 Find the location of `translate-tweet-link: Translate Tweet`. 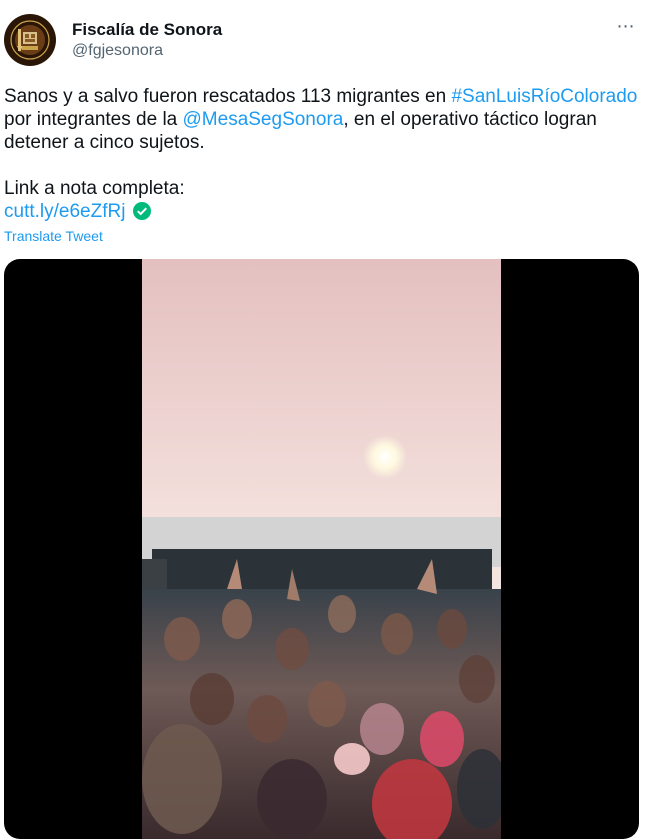

translate-tweet-link: Translate Tweet is located at coordinates (53, 236).